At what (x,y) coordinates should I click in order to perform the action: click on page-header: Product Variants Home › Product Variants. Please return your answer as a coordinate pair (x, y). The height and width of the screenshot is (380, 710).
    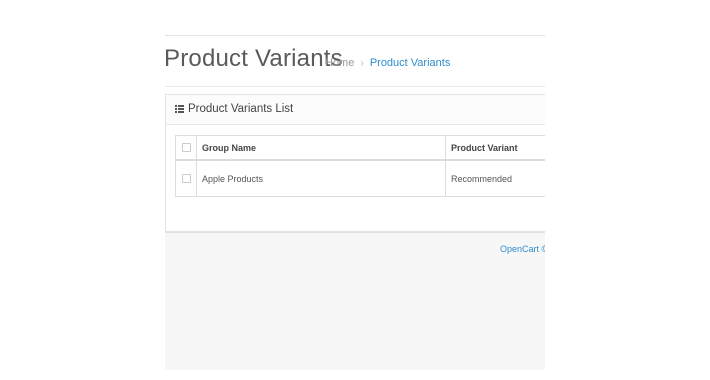
    Looking at the image, I should click on (355, 65).